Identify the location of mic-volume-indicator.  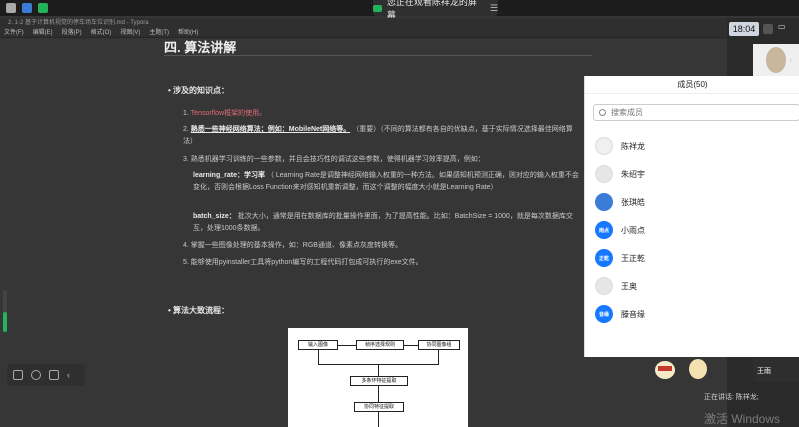
(5, 311).